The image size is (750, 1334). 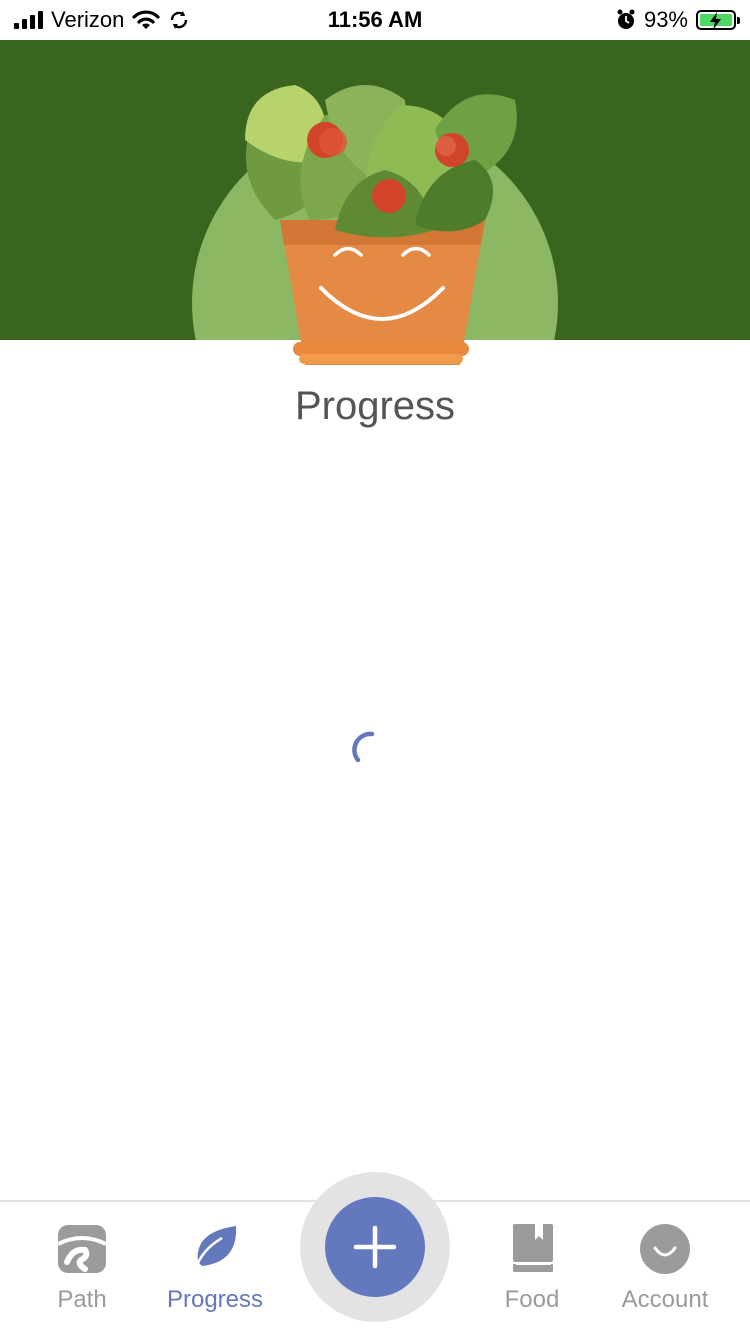 I want to click on page-title: Progress, so click(x=375, y=406).